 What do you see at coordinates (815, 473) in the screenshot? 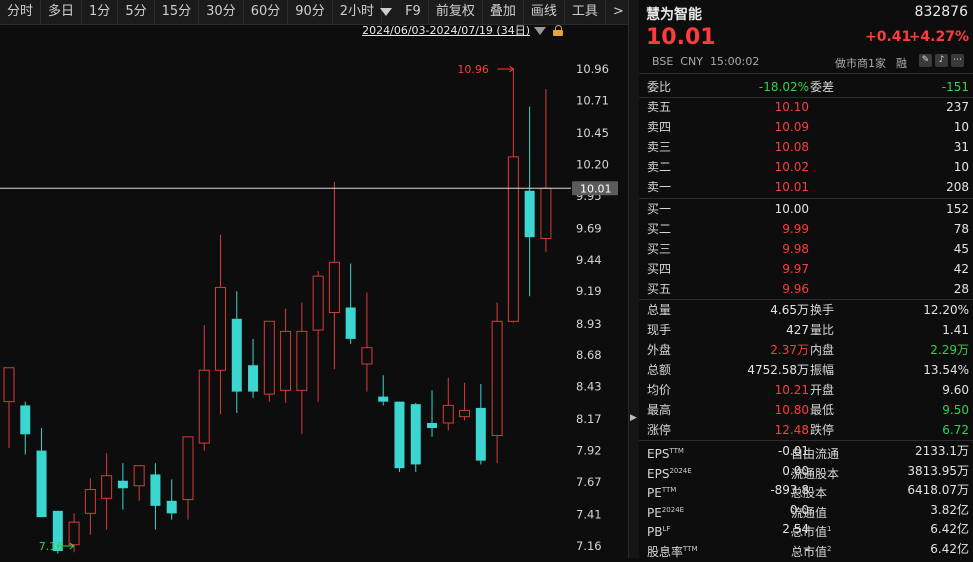
I see `fund-label-text: 流通股本` at bounding box center [815, 473].